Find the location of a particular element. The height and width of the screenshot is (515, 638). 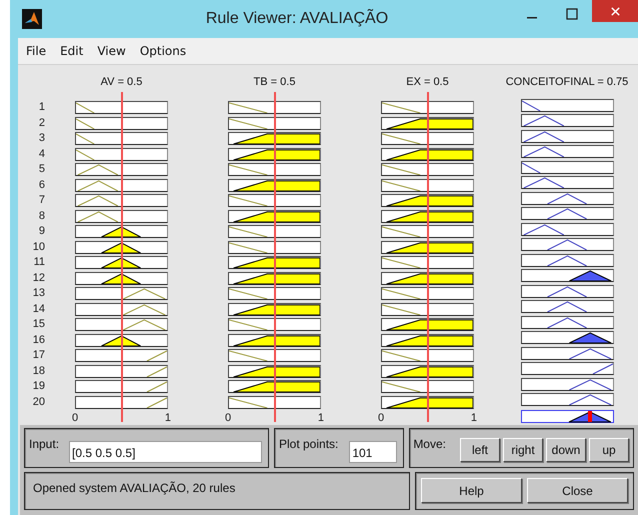

menu-item: Edit is located at coordinates (72, 51).